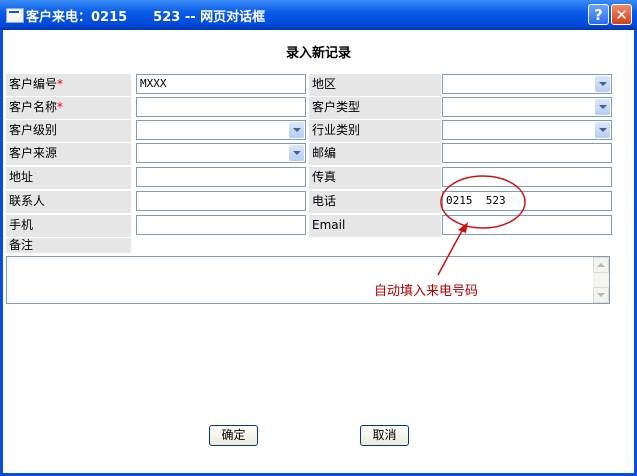  I want to click on window-icon, so click(15, 15).